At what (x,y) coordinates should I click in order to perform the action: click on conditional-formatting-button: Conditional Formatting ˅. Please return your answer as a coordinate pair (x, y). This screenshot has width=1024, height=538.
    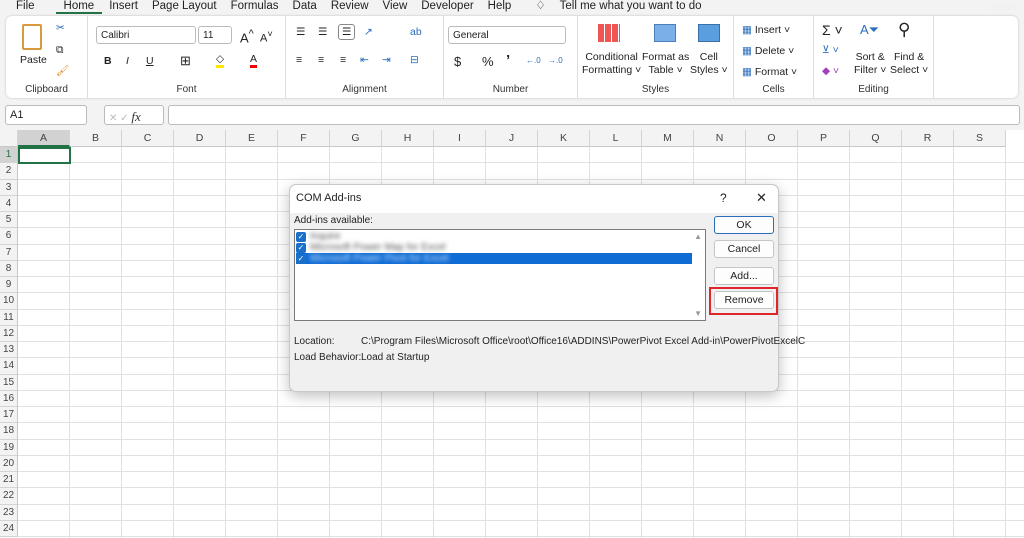
    Looking at the image, I should click on (611, 64).